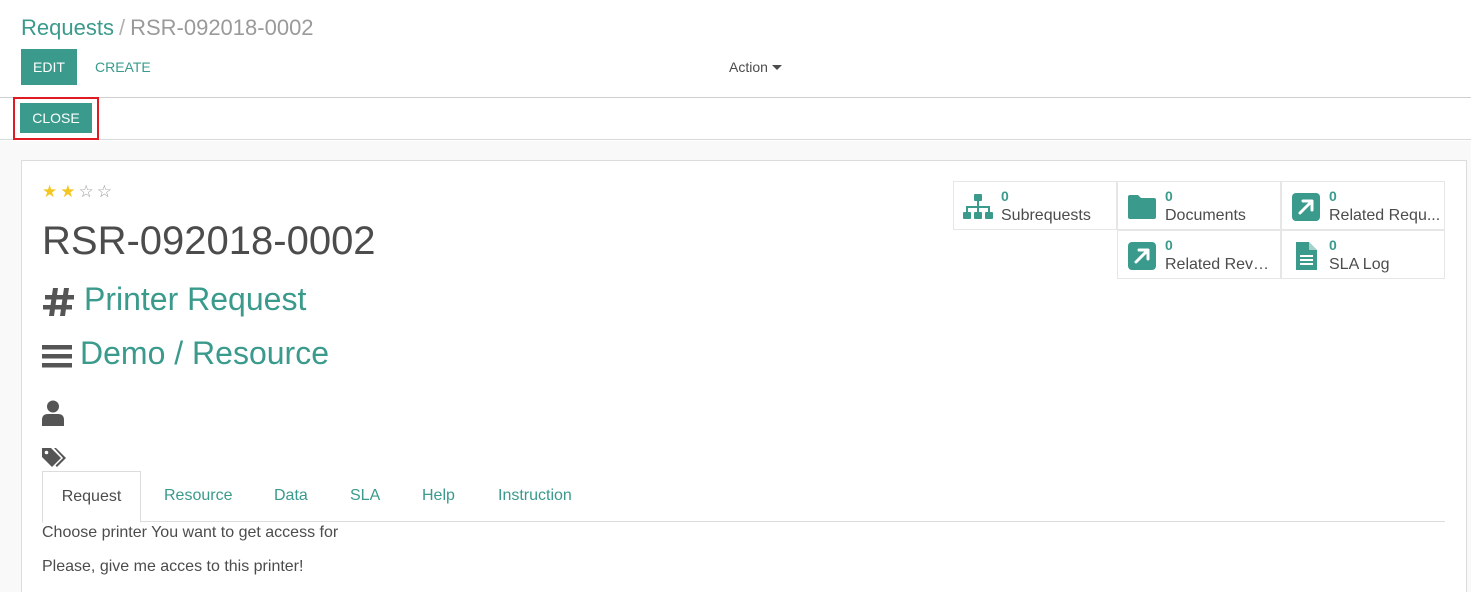  Describe the element at coordinates (1363, 254) in the screenshot. I see `sla-log-button: 0 SLA Log` at that location.